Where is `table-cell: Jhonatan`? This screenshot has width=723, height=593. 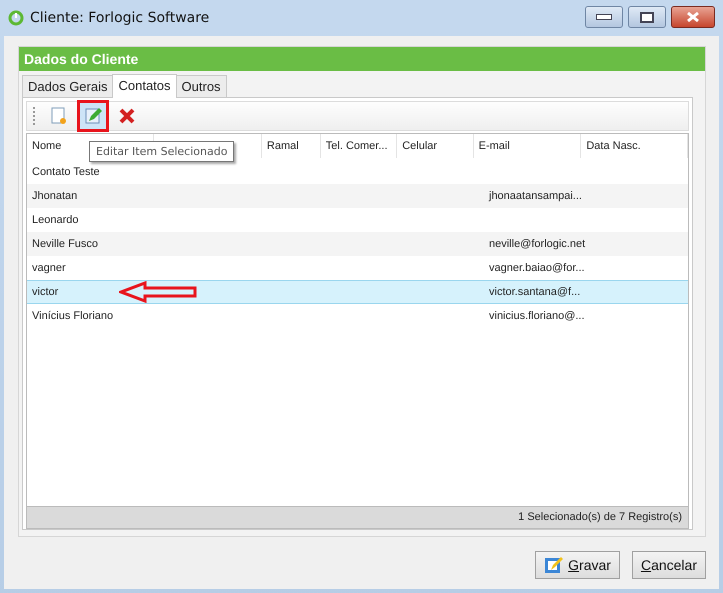 table-cell: Jhonatan is located at coordinates (55, 196).